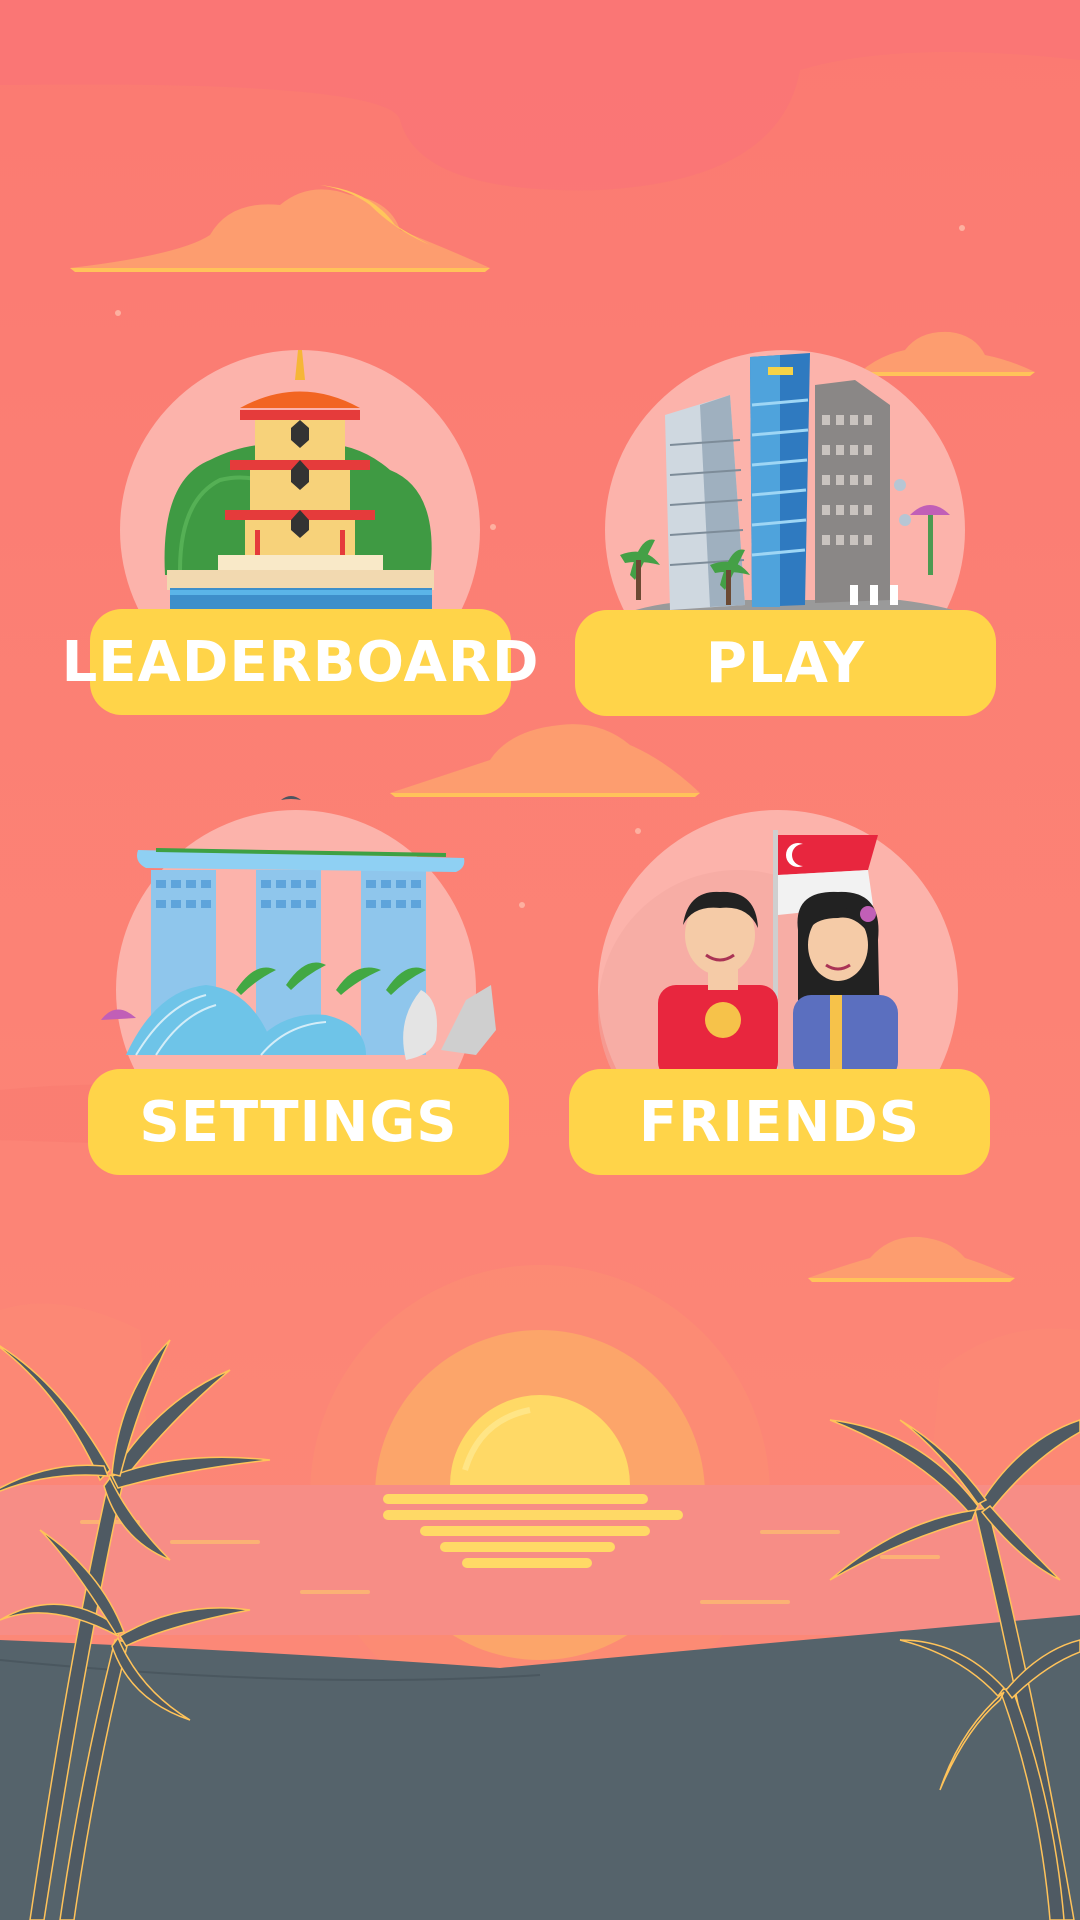 Image resolution: width=1080 pixels, height=1920 pixels. Describe the element at coordinates (787, 482) in the screenshot. I see `skyscrapers-icon` at that location.